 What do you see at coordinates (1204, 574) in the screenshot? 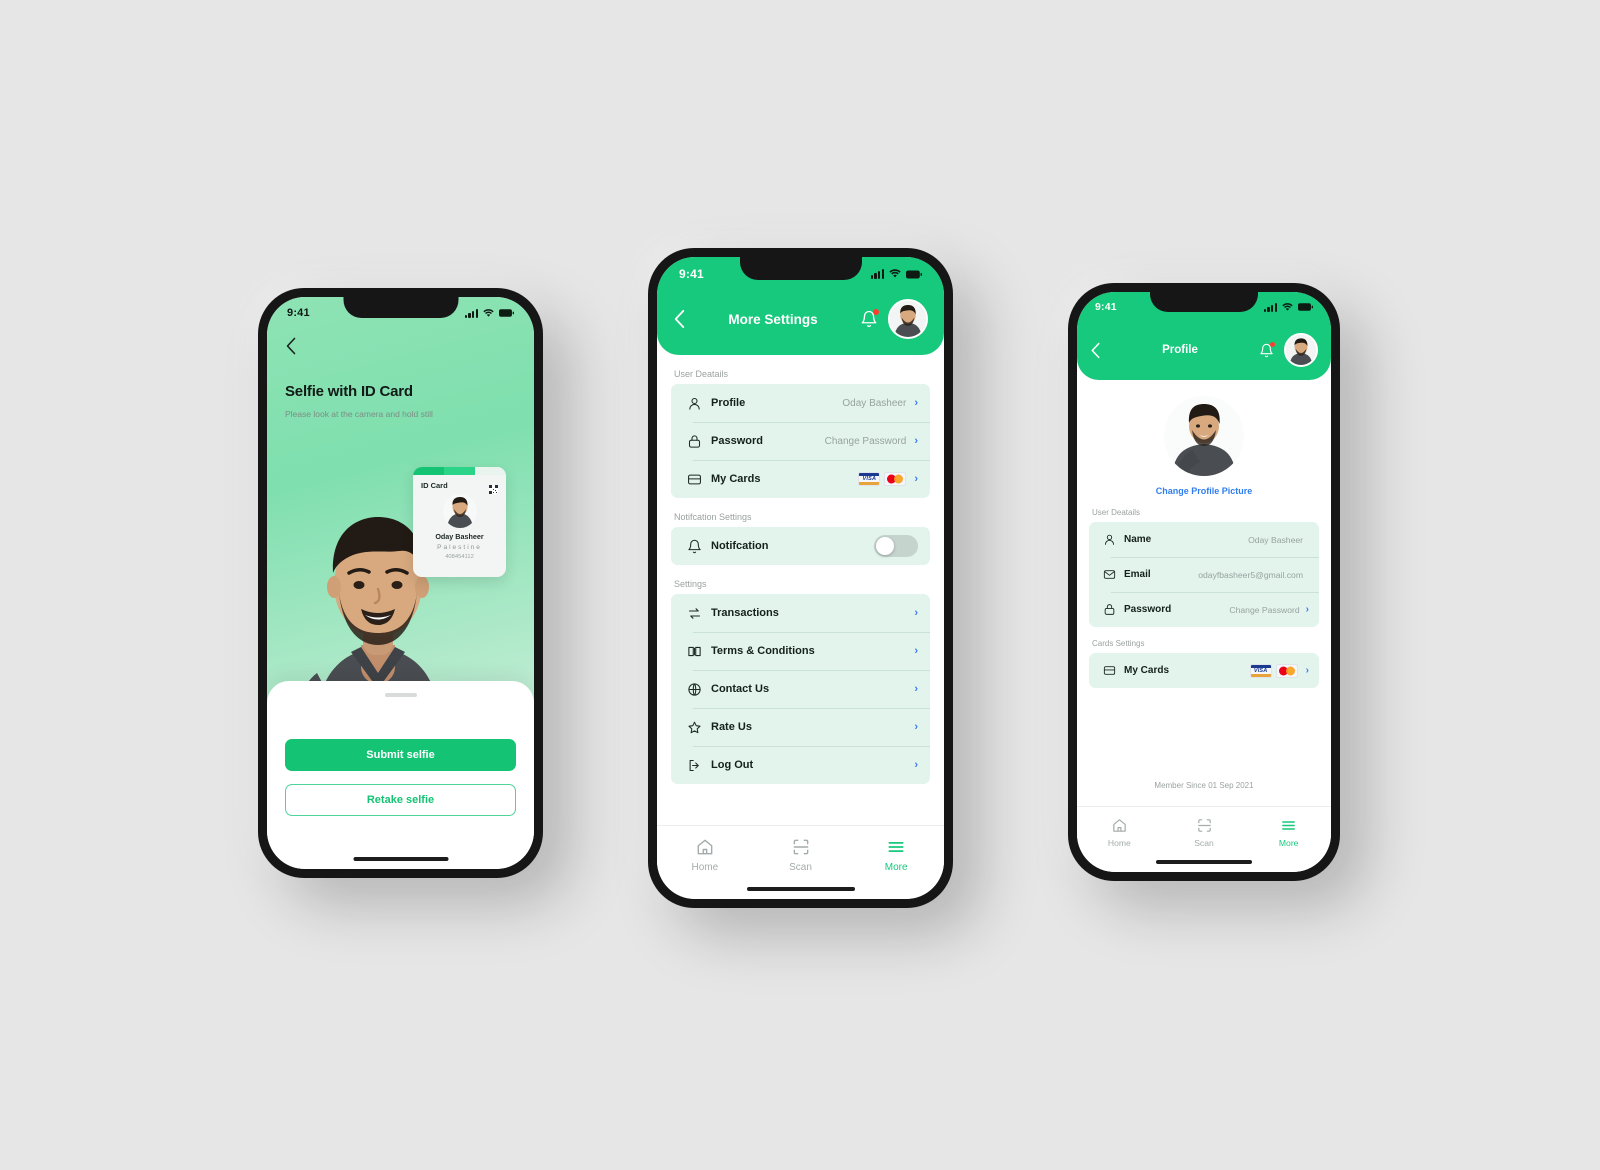
I see `row-email: Email odayfbasheer5@gmail.com` at bounding box center [1204, 574].